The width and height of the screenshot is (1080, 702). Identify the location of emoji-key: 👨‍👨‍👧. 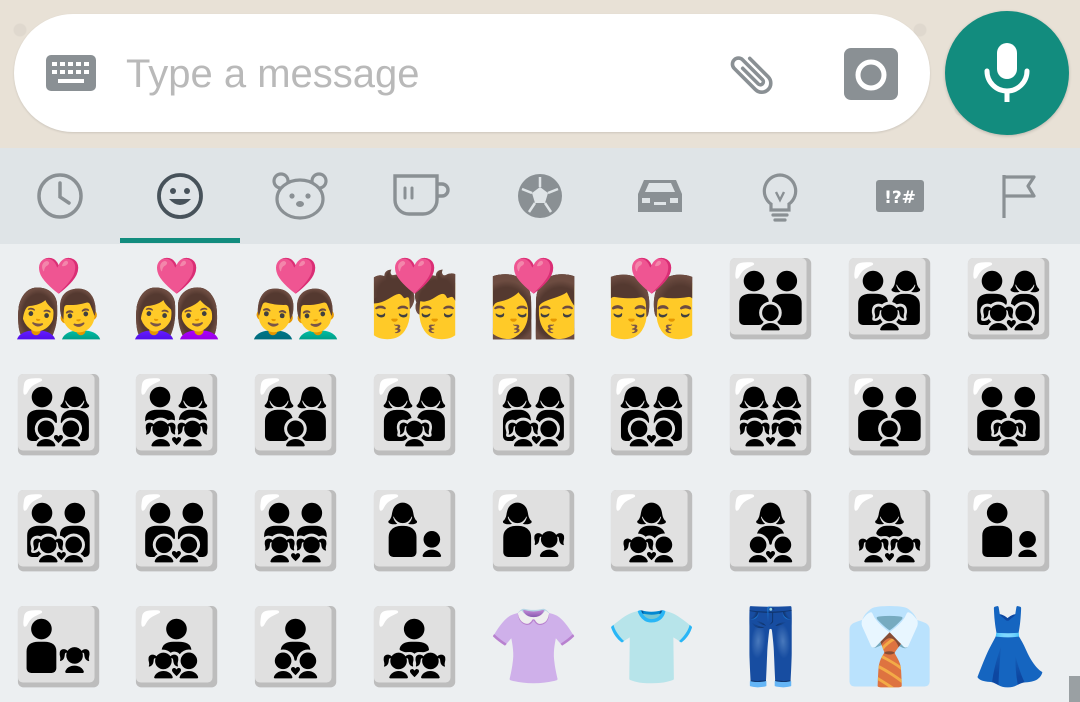
(1009, 415).